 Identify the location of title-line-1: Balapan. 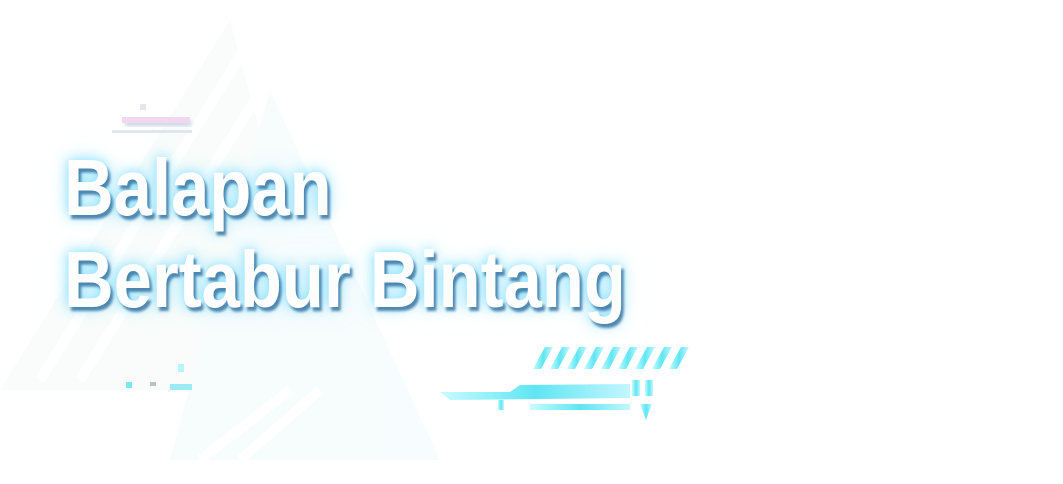
(198, 187).